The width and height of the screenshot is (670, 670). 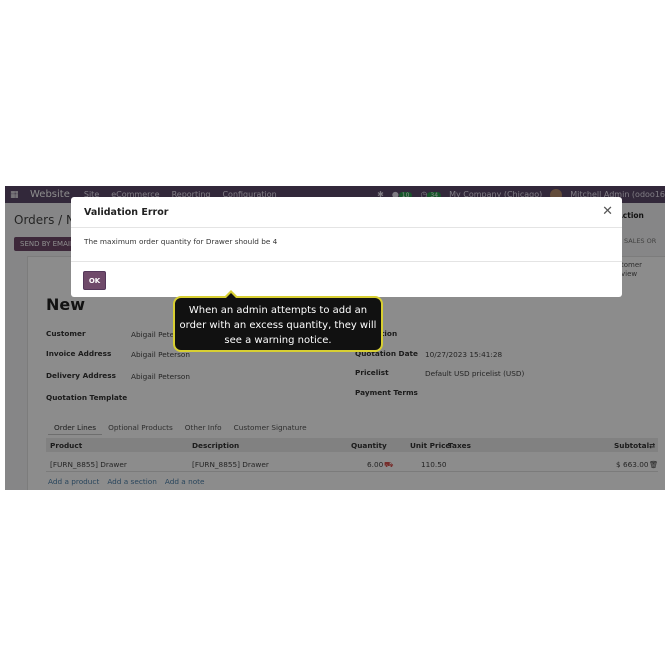 What do you see at coordinates (231, 295) in the screenshot?
I see `tooltip-arrow-inner` at bounding box center [231, 295].